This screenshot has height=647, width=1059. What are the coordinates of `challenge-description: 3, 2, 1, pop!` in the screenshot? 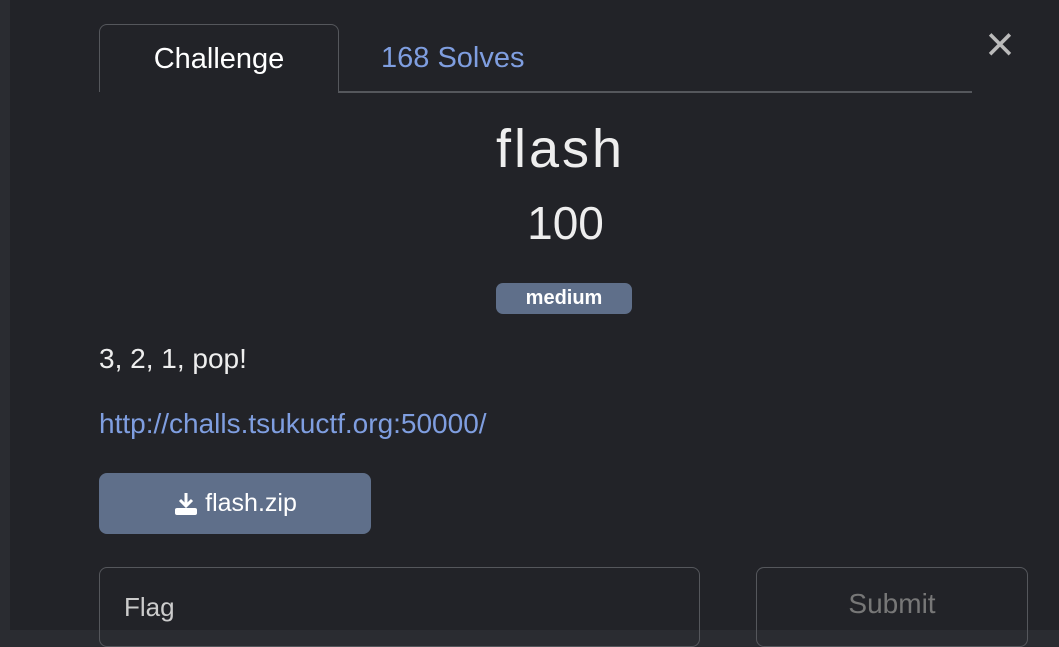 It's located at (173, 358).